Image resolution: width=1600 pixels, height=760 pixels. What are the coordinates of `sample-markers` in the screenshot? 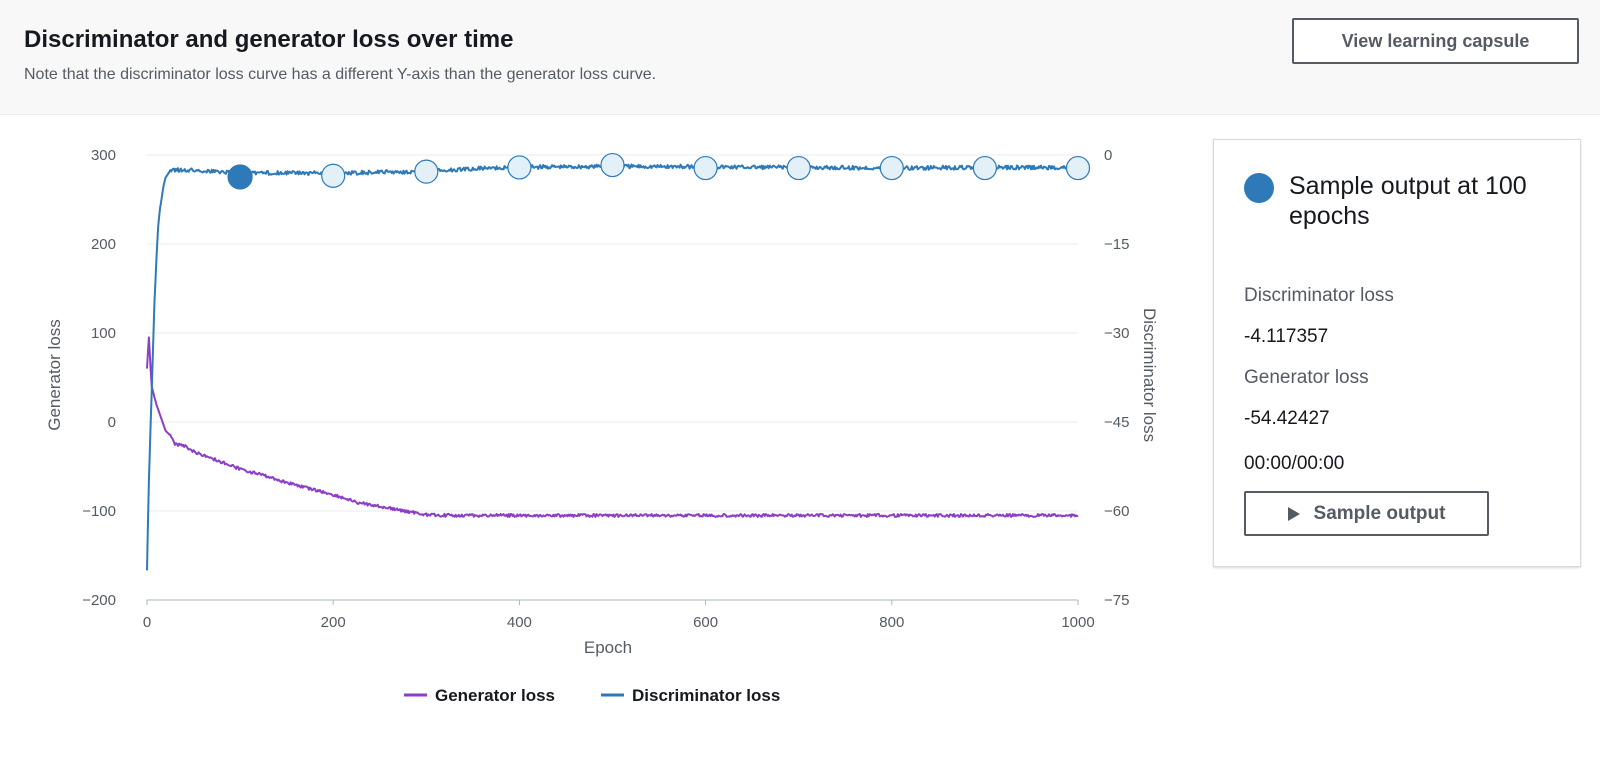 It's located at (659, 171).